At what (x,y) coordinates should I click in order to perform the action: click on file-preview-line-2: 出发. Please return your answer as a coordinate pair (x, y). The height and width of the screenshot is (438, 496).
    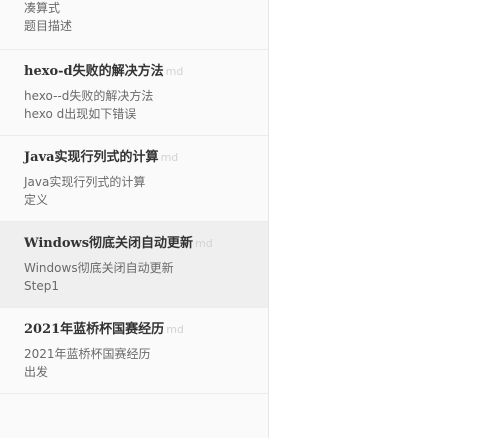
    Looking at the image, I should click on (36, 372).